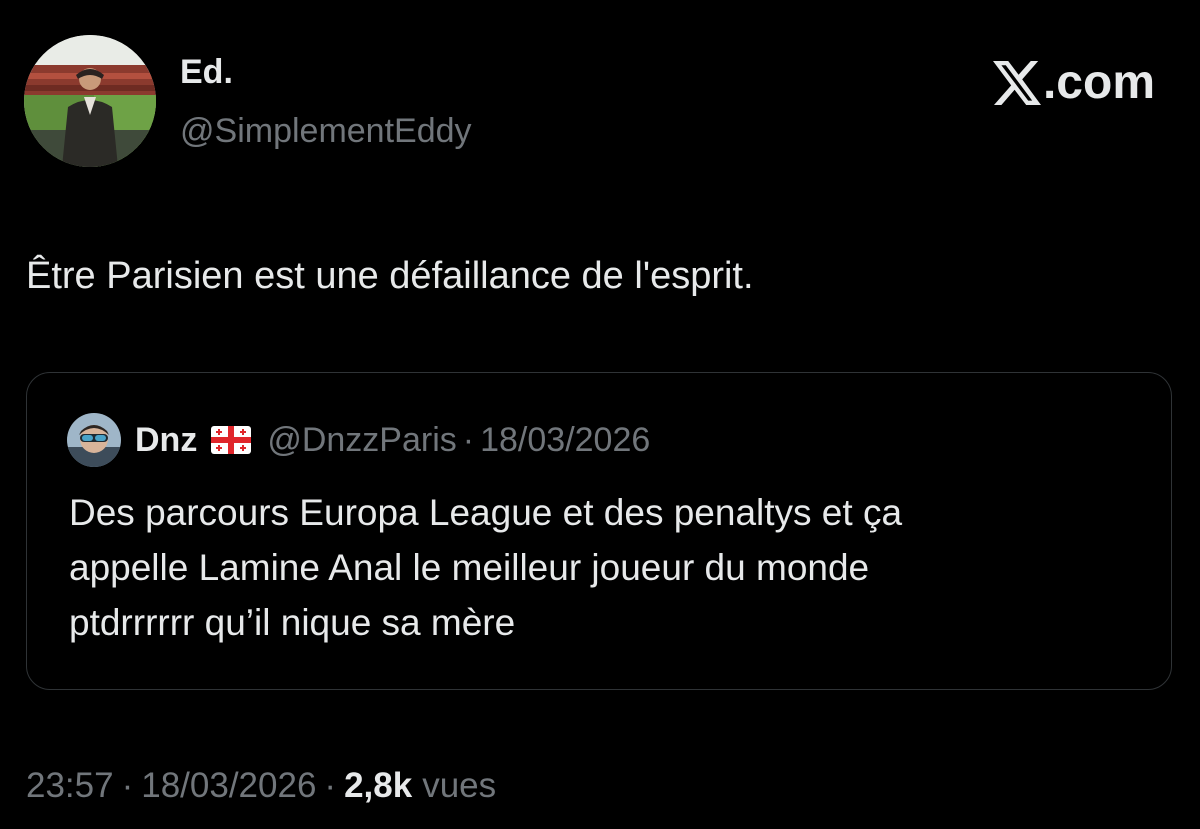 The height and width of the screenshot is (829, 1200). Describe the element at coordinates (459, 785) in the screenshot. I see `views-label: vues` at that location.